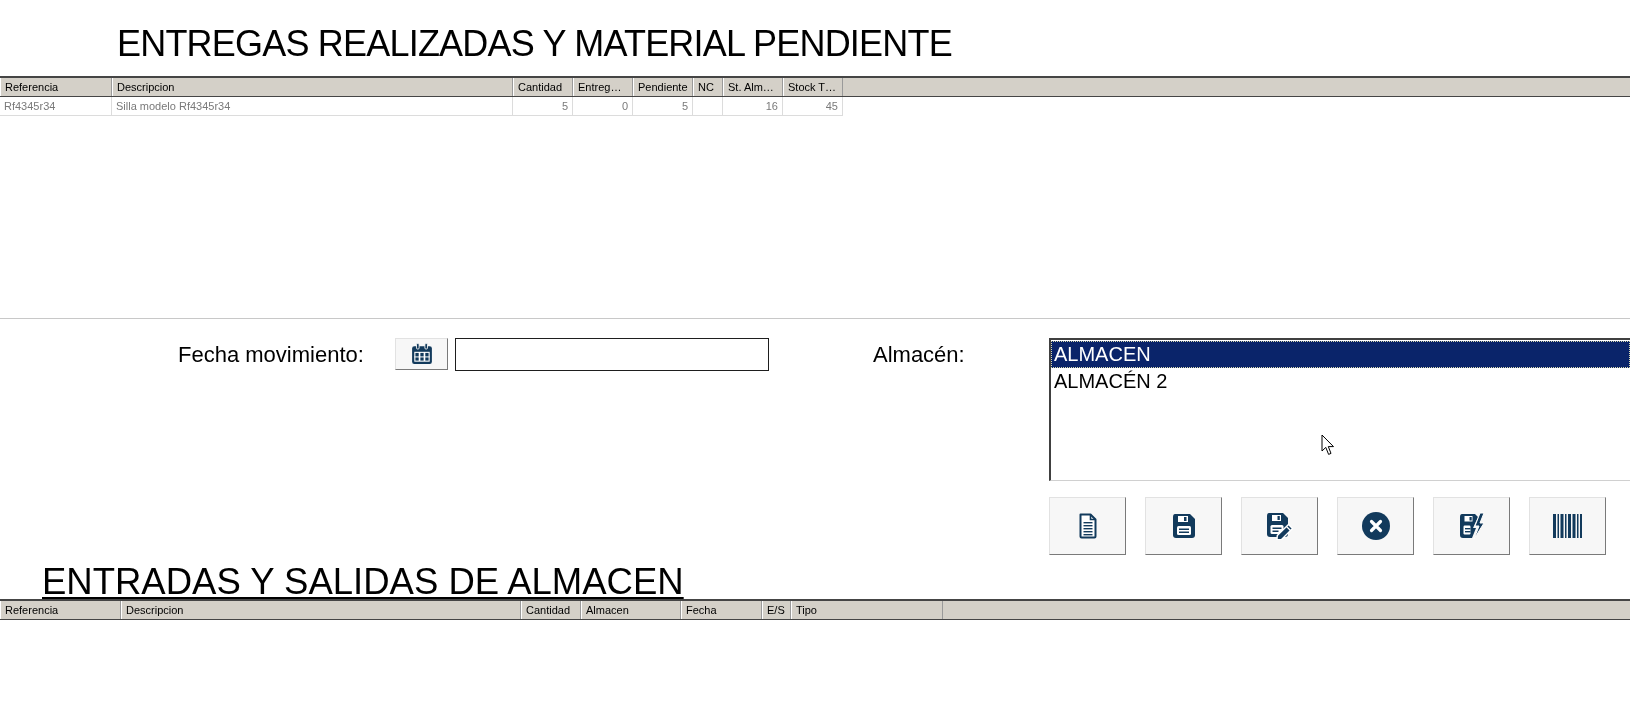 The image size is (1630, 719). I want to click on barcode-icon, so click(1567, 526).